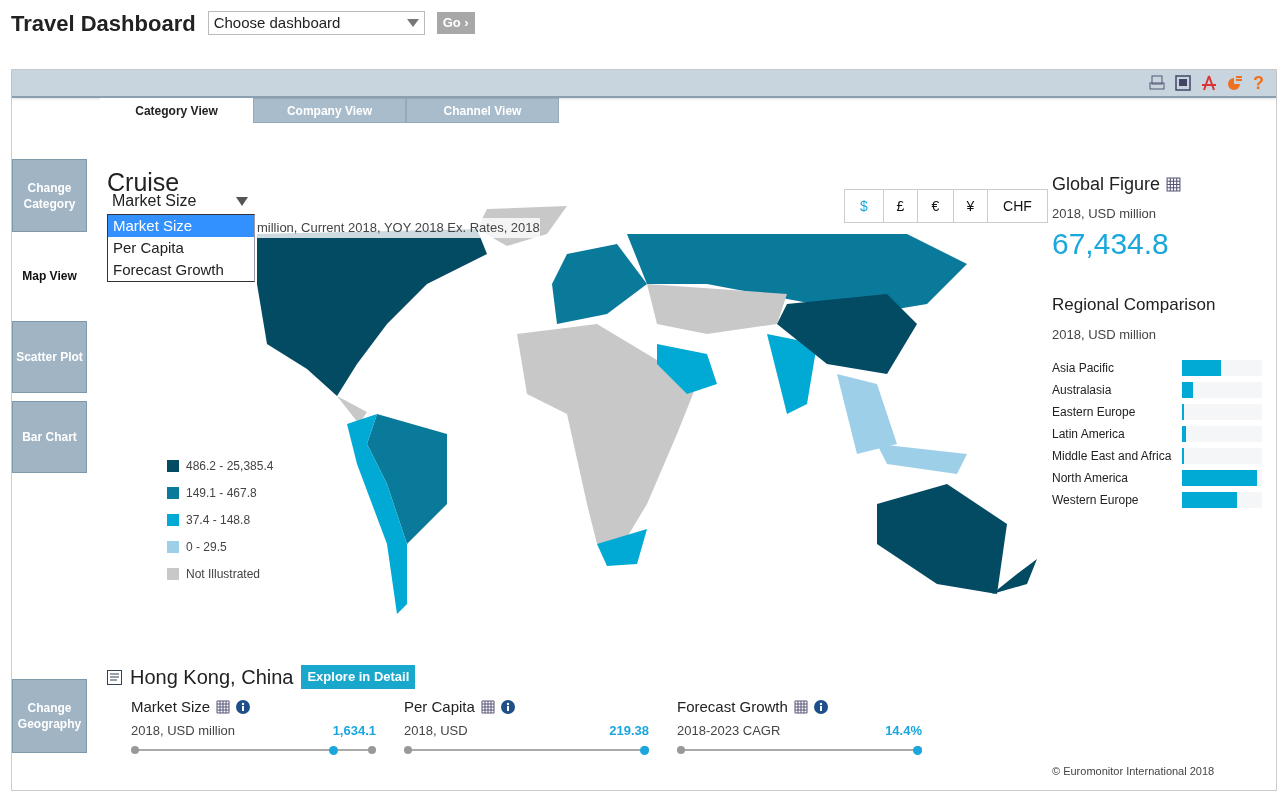 This screenshot has width=1288, height=798. I want to click on legend-label: 149.1 - 467.8, so click(221, 493).